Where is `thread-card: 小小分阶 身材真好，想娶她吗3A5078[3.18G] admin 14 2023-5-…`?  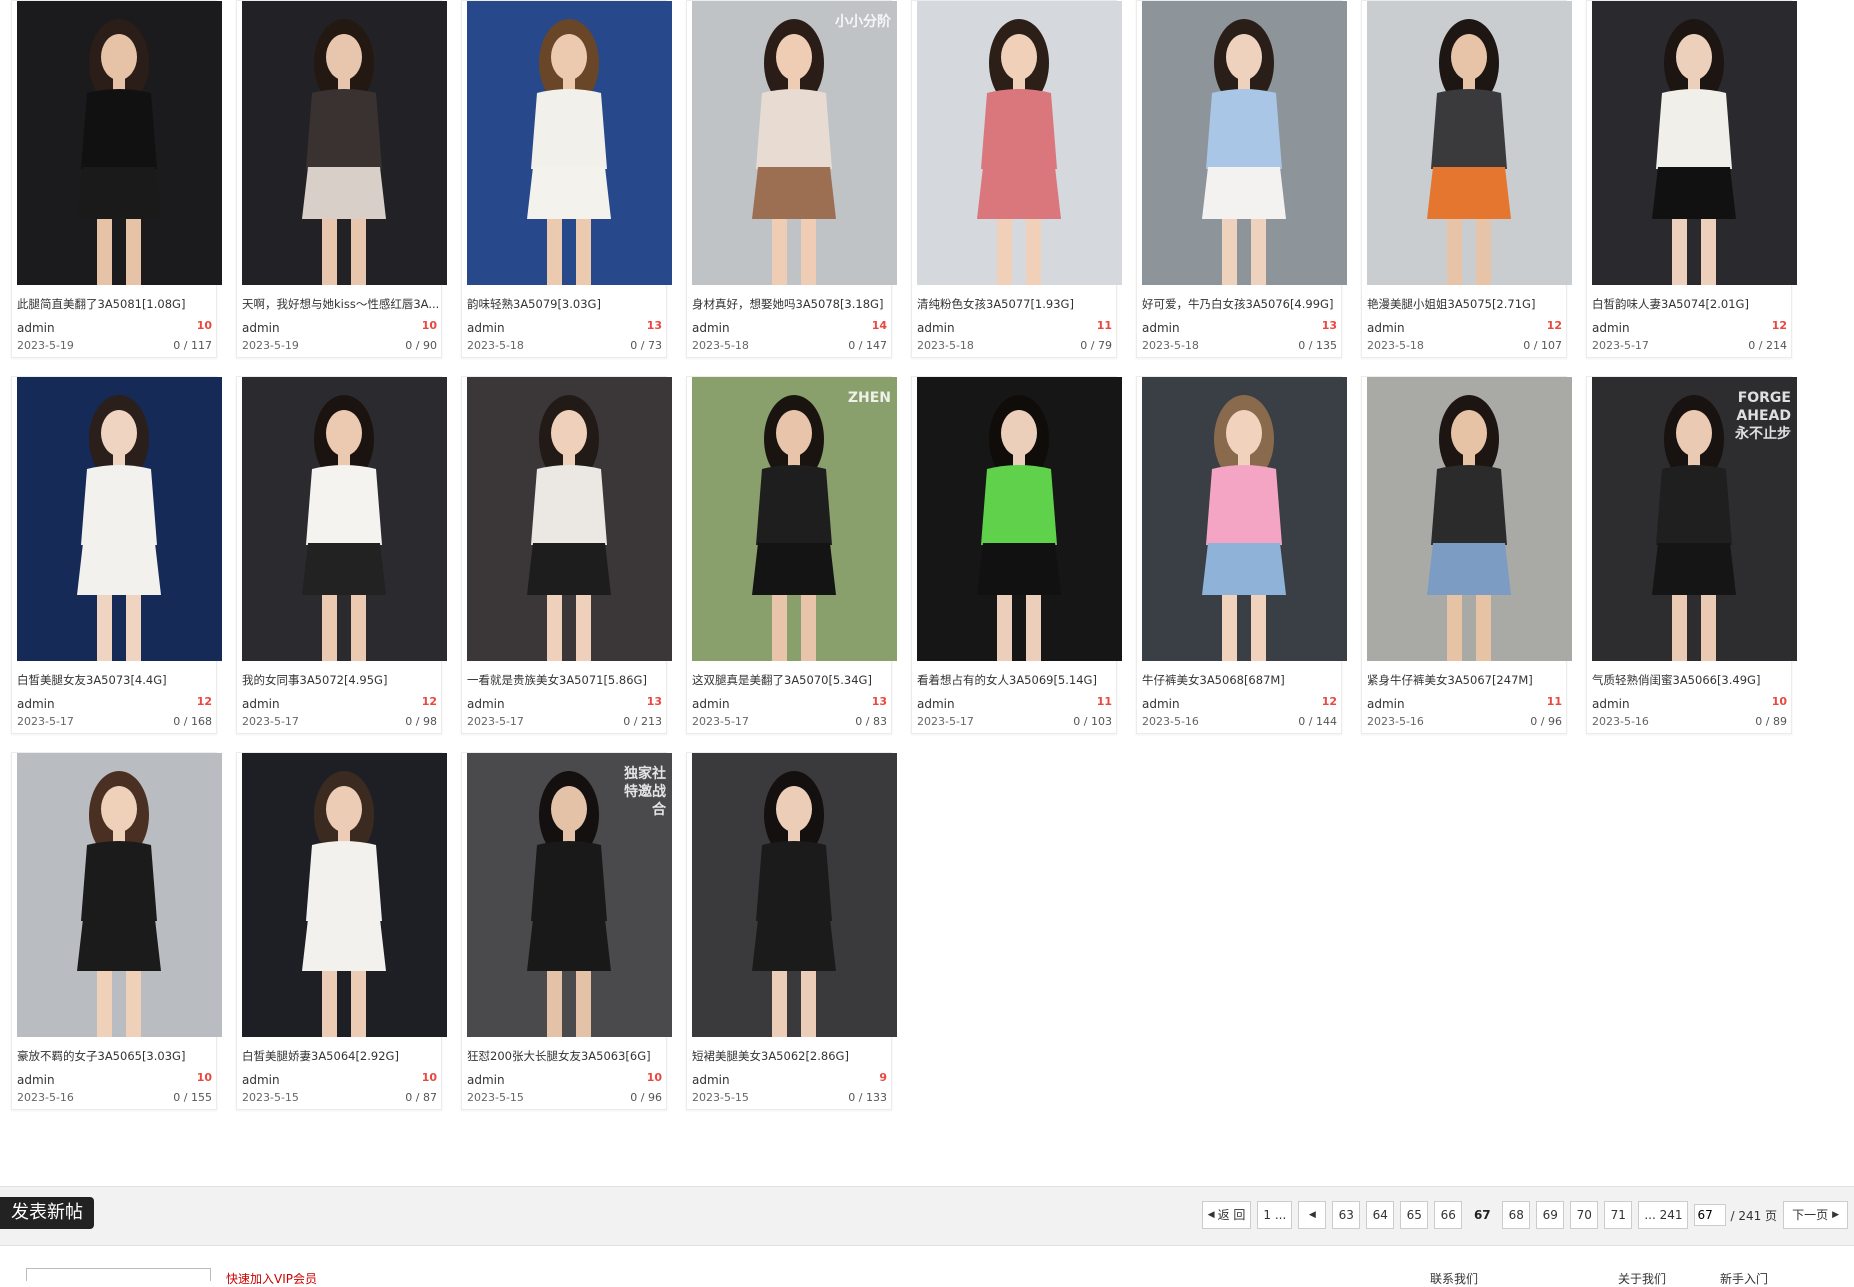
thread-card: 小小分阶 身材真好，想娶她吗3A5078[3.18G] admin 14 2023-5-… is located at coordinates (791, 179).